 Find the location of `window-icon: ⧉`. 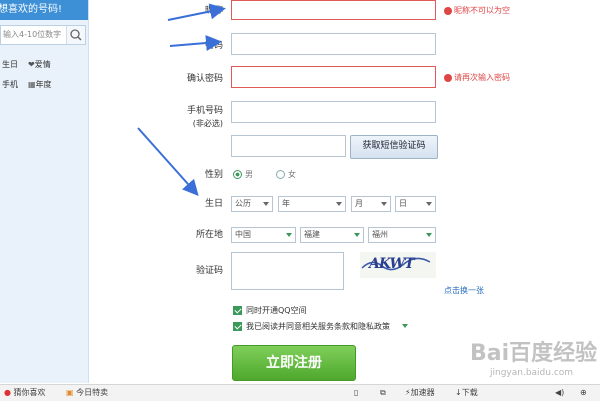

window-icon: ⧉ is located at coordinates (383, 393).